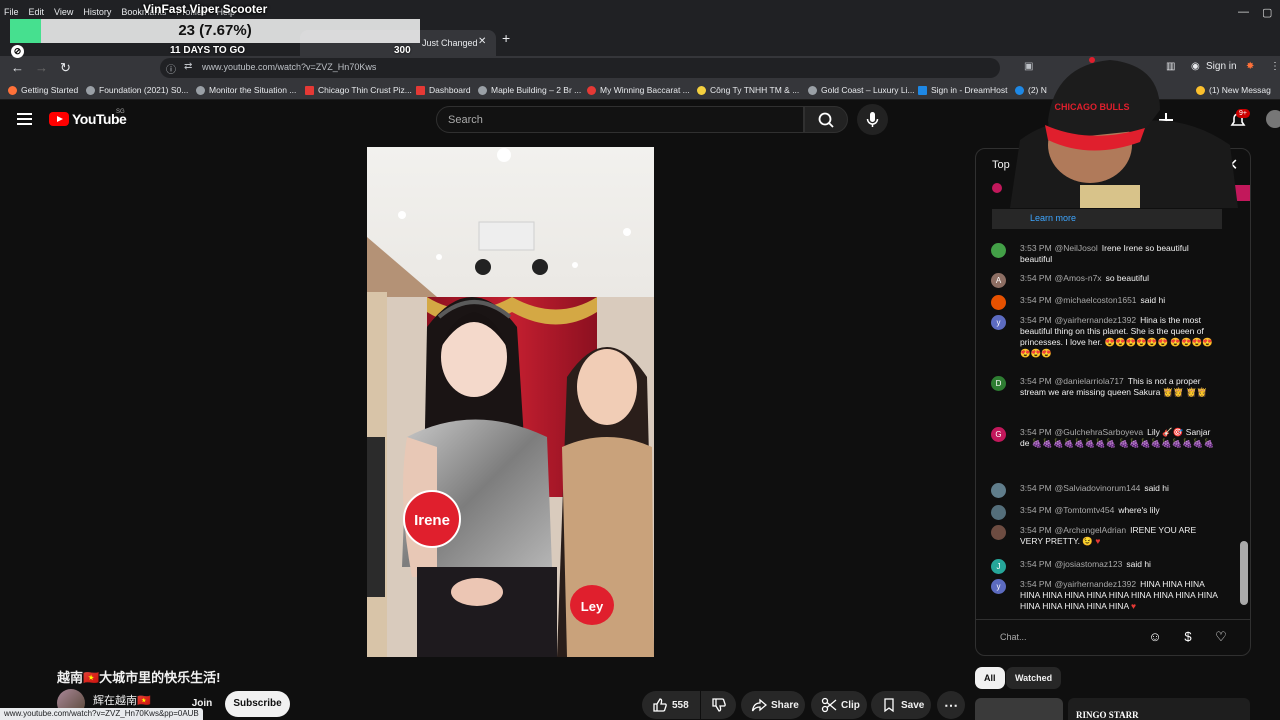 This screenshot has width=1280, height=720. What do you see at coordinates (969, 90) in the screenshot?
I see `bookmark-label: Sign in - DreamHost` at bounding box center [969, 90].